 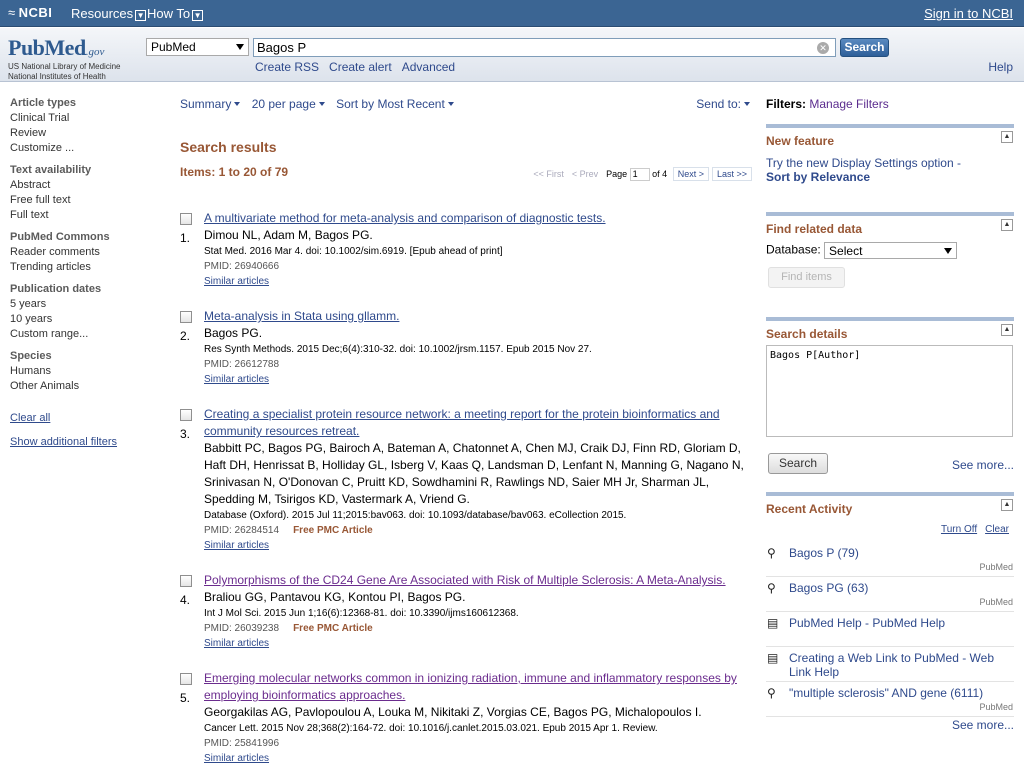 I want to click on per-page-menu: 20 per page, so click(x=288, y=104).